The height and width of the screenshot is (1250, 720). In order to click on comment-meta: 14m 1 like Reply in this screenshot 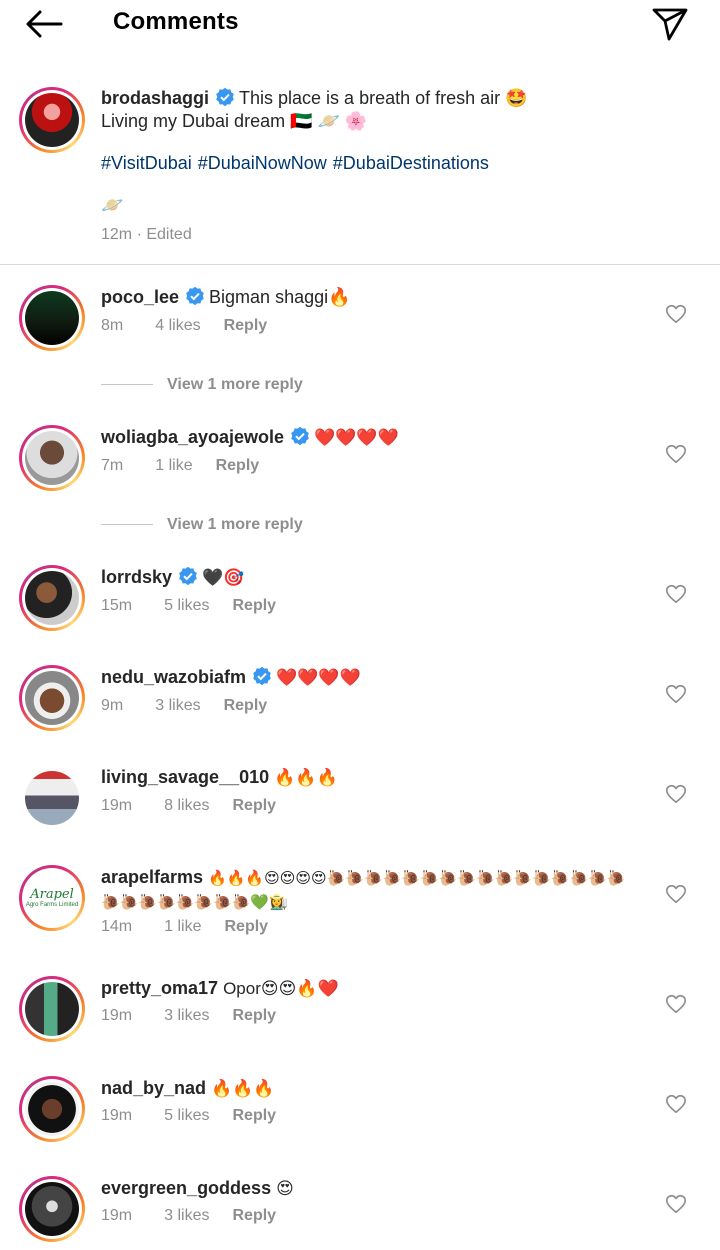, I will do `click(184, 927)`.